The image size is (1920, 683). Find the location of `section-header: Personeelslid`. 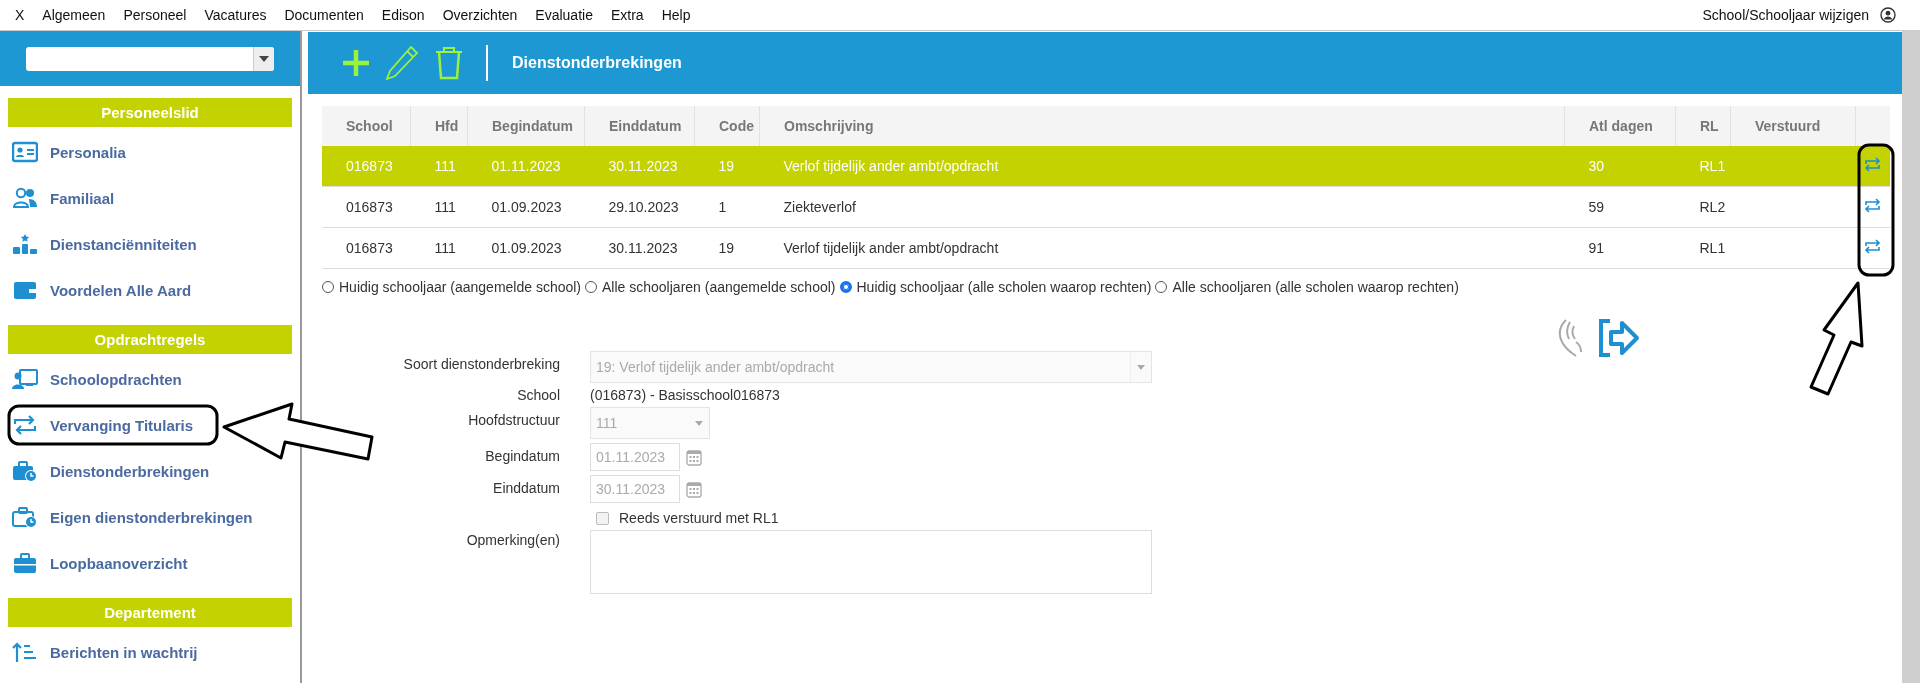

section-header: Personeelslid is located at coordinates (150, 112).